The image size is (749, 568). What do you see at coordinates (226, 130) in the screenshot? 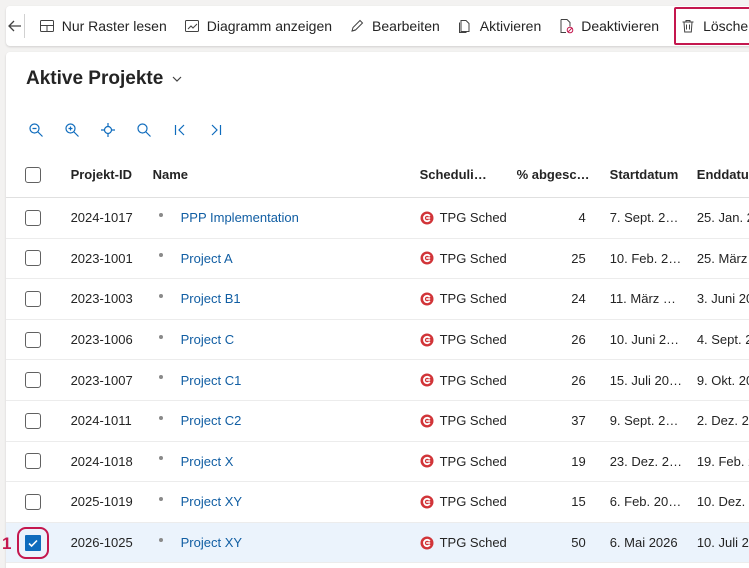
I see `go-to-end-button` at bounding box center [226, 130].